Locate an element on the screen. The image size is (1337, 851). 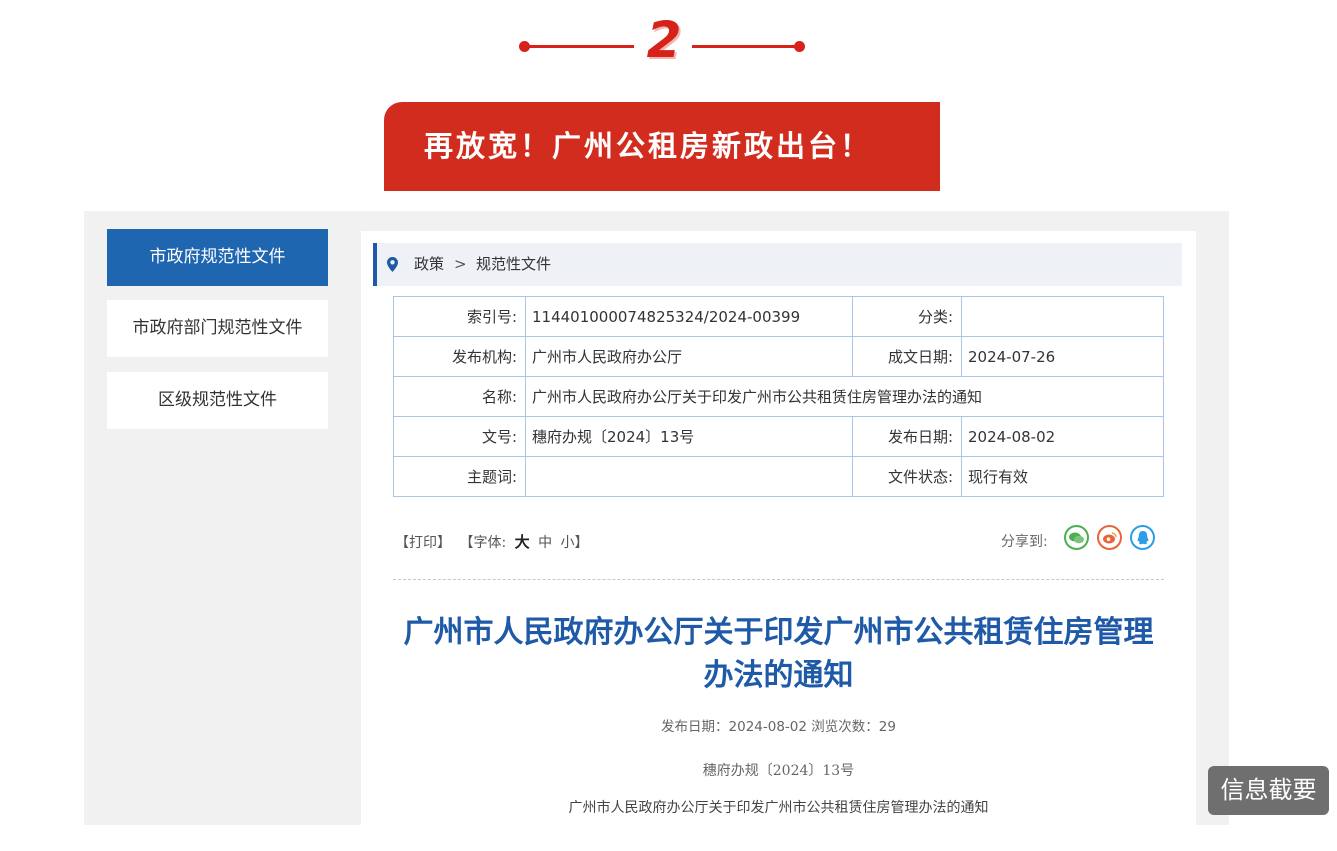
breadcrumb-normative-docs: 规范性文件 is located at coordinates (513, 264).